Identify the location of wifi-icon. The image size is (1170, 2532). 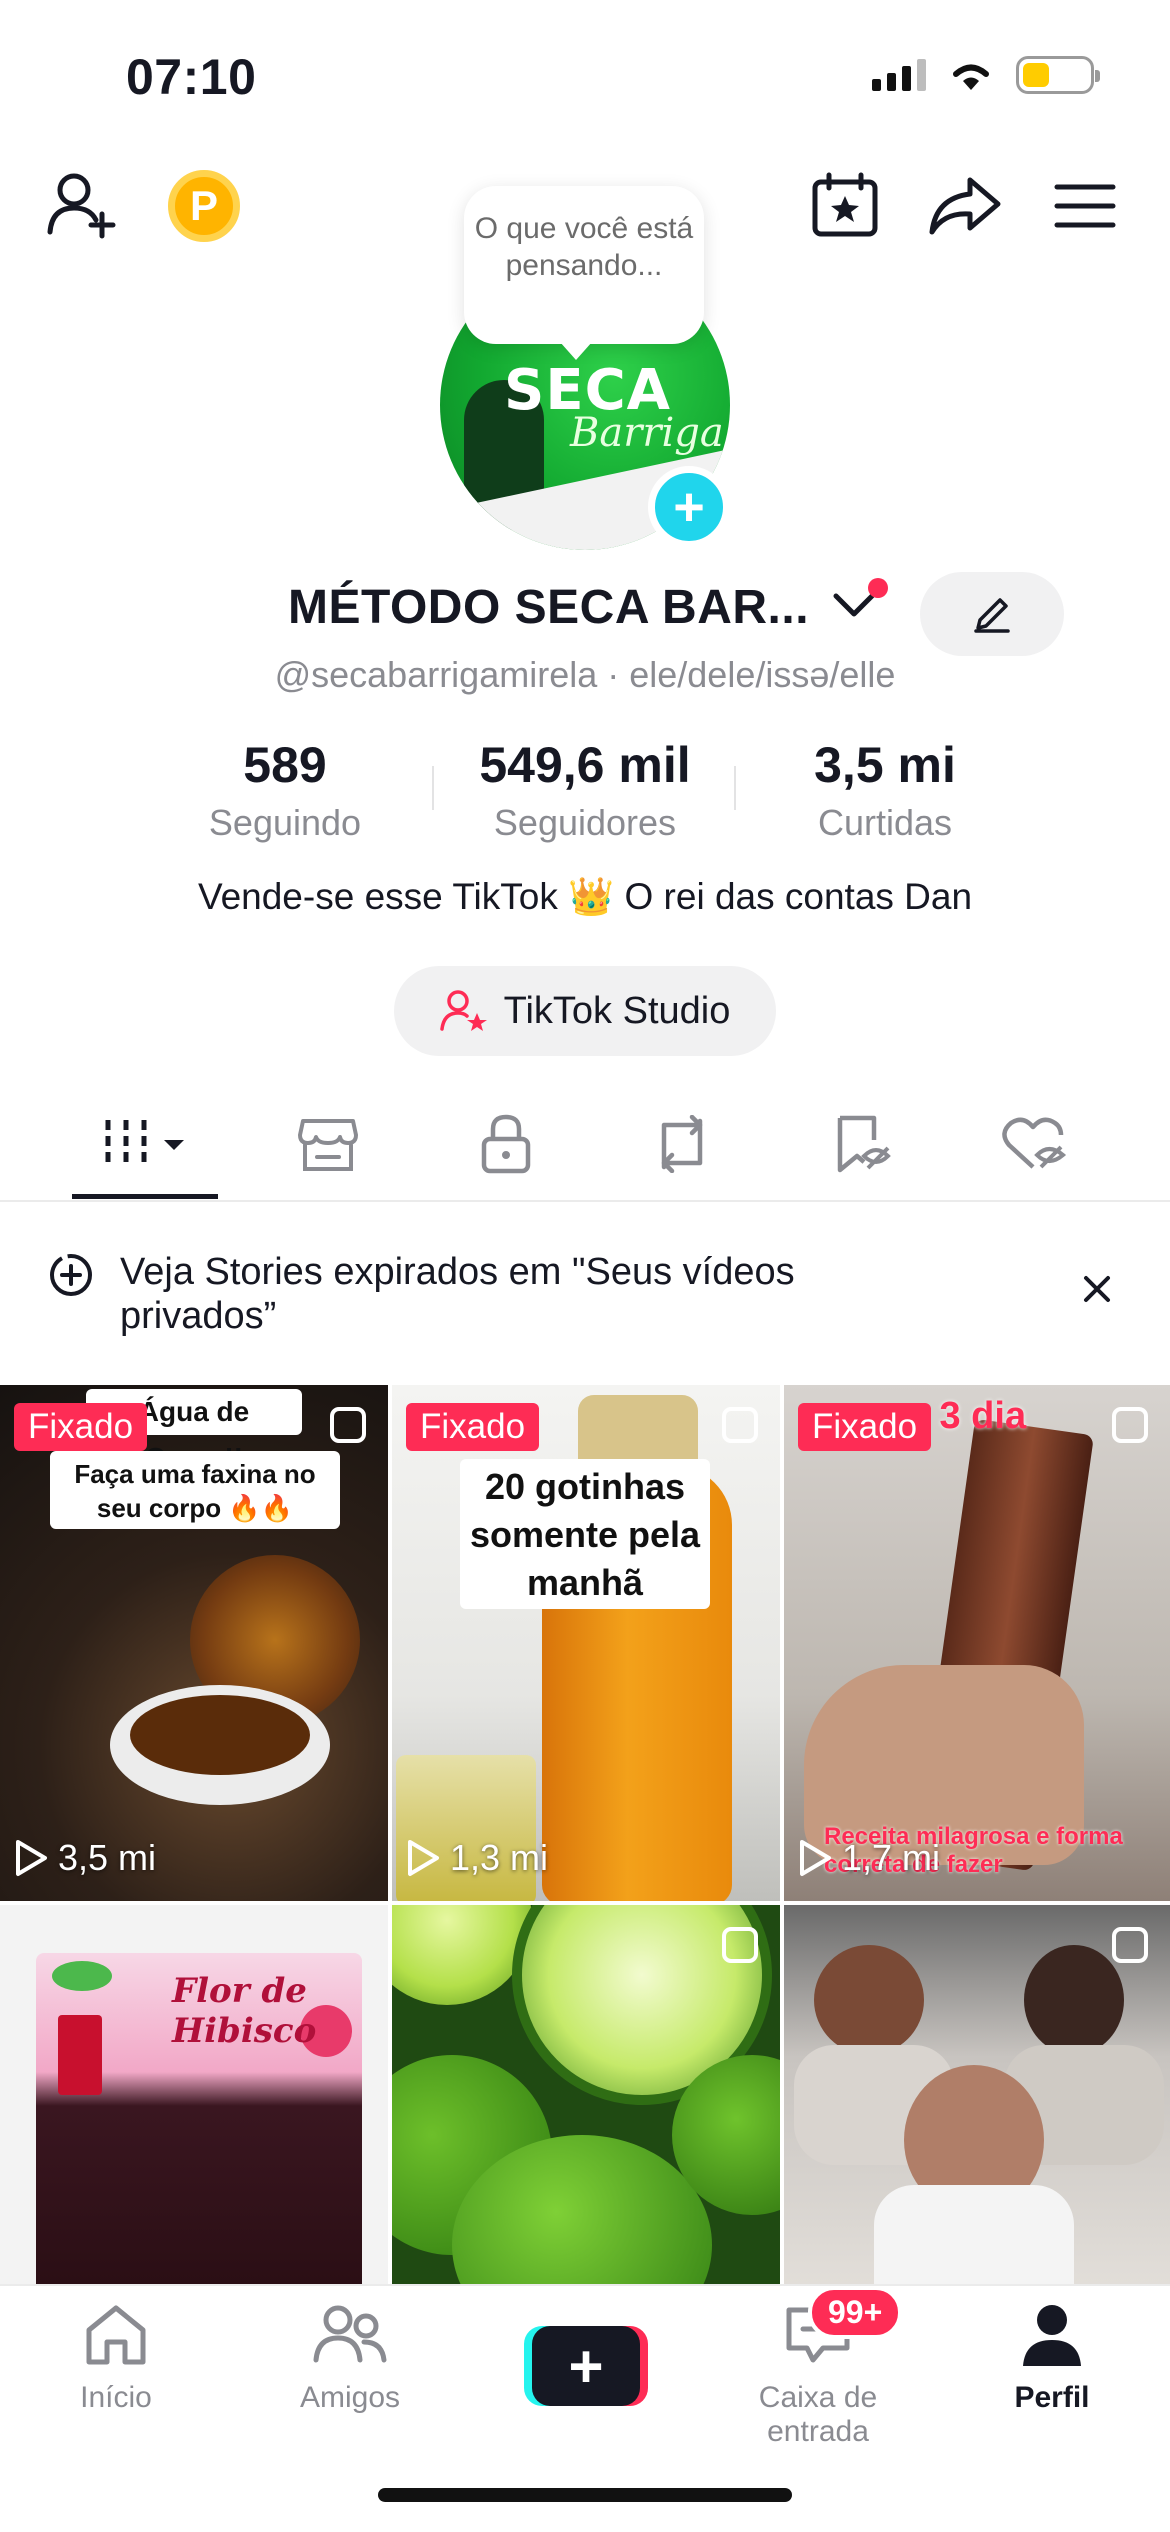
(971, 77).